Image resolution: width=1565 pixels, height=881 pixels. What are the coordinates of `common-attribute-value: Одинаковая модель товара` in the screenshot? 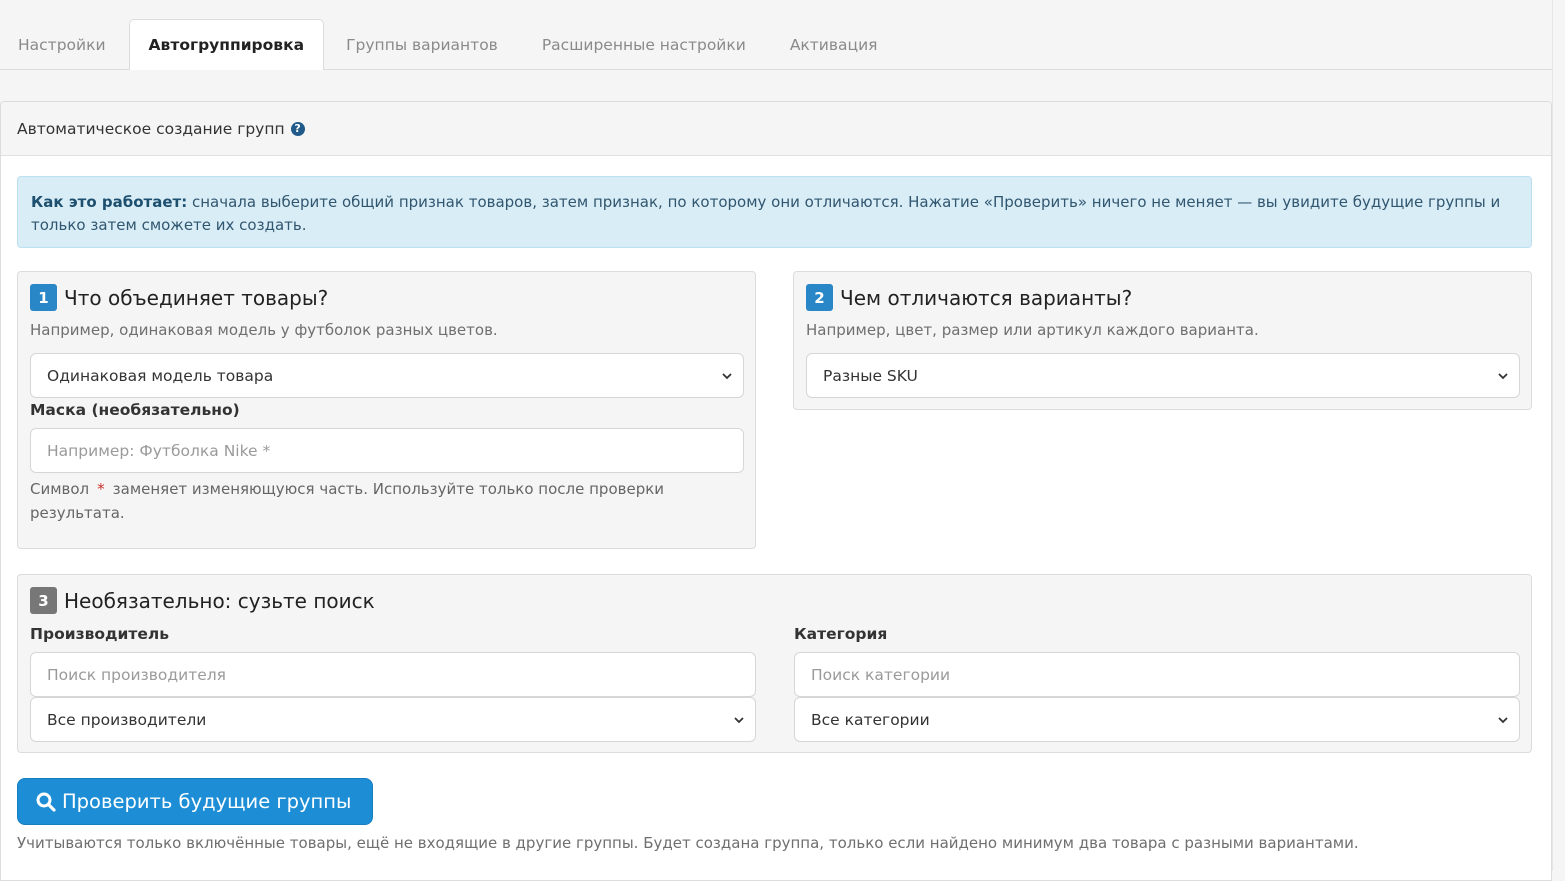 It's located at (160, 375).